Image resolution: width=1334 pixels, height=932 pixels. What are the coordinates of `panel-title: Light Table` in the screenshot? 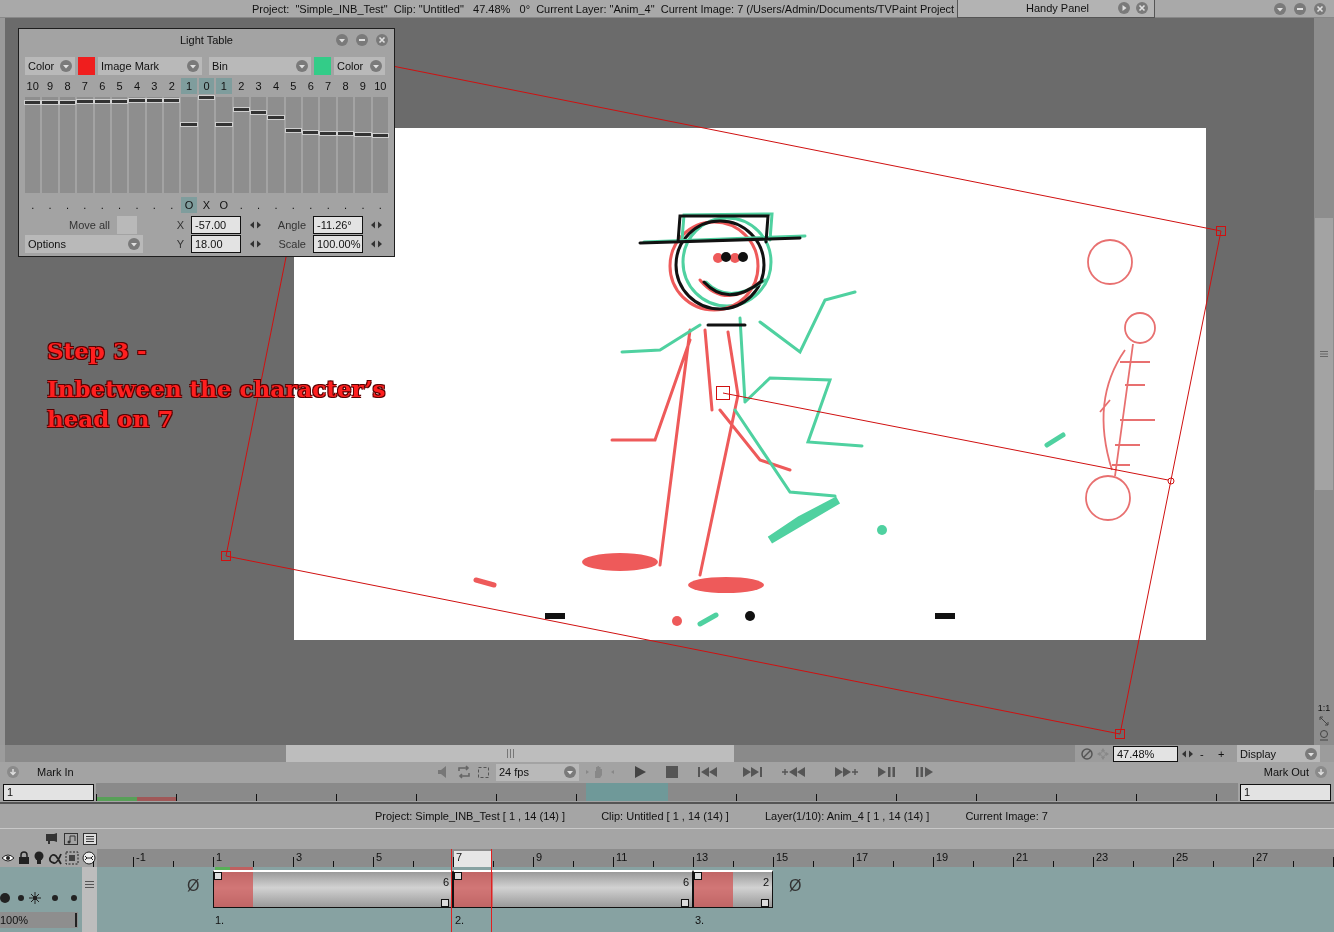 It's located at (206, 40).